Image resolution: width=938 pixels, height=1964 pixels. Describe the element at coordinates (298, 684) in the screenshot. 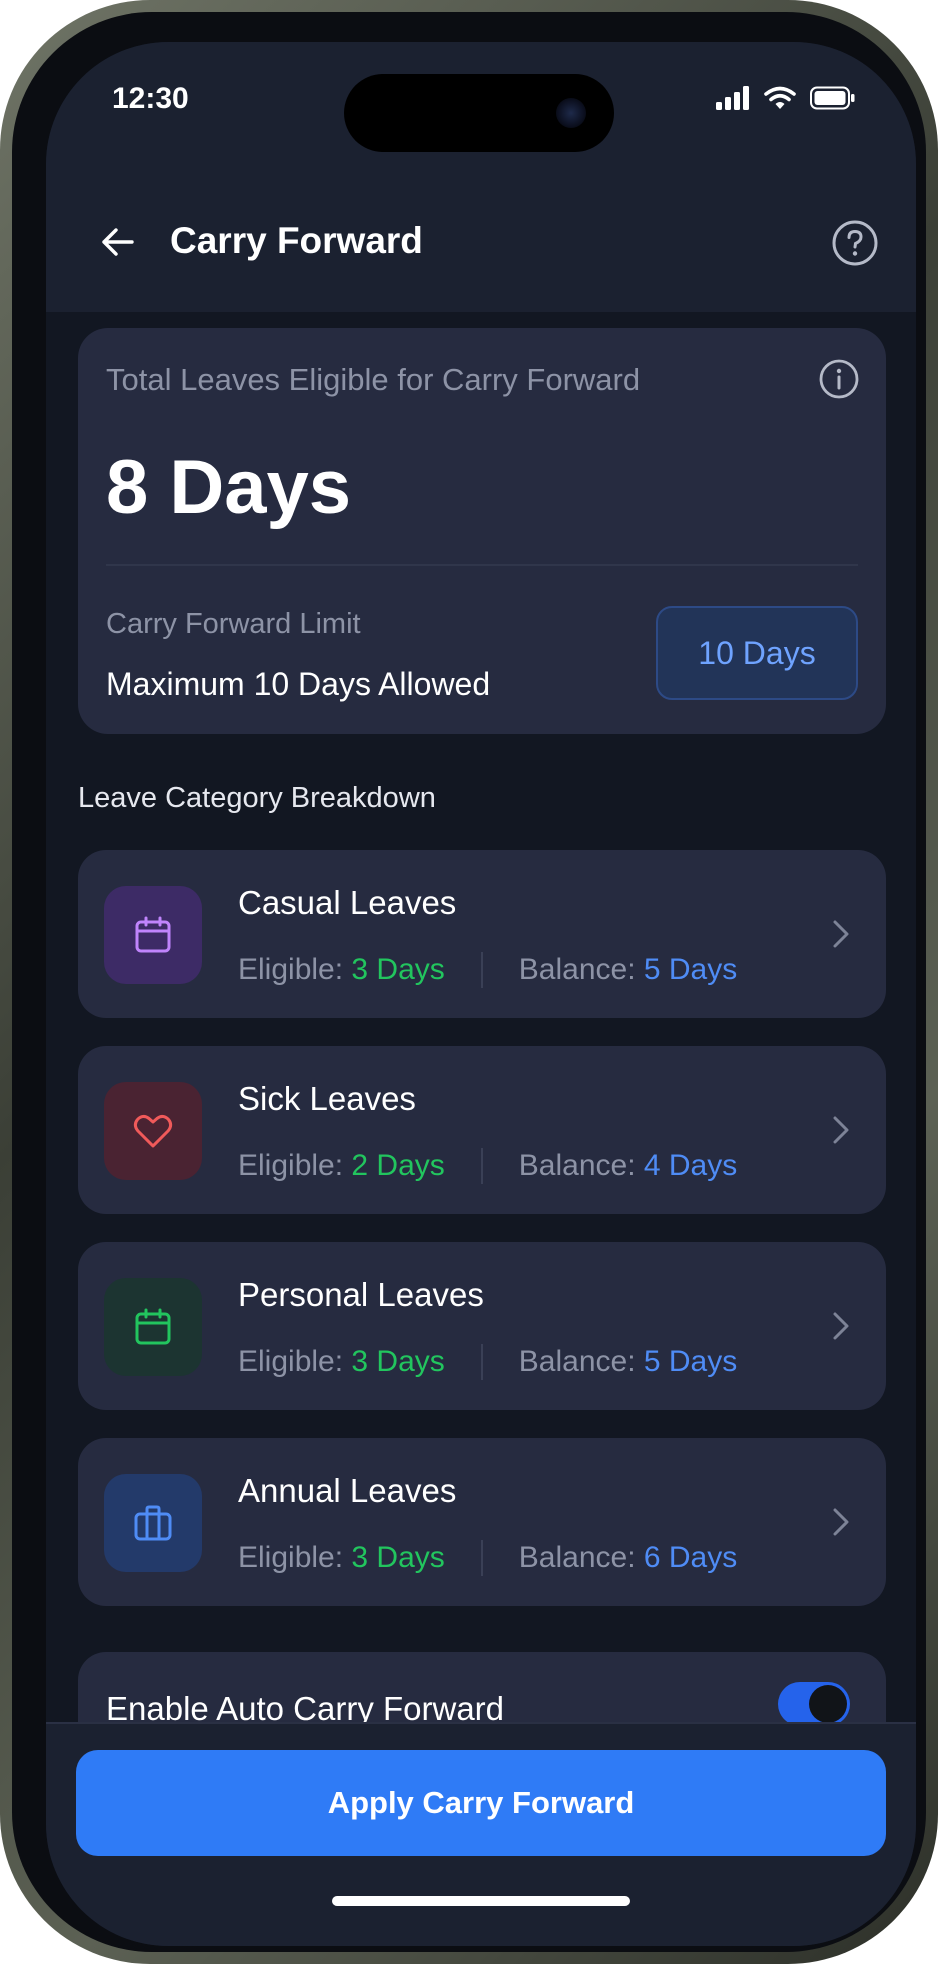

I see `limit-description: Maximum 10 Days Allowed` at that location.